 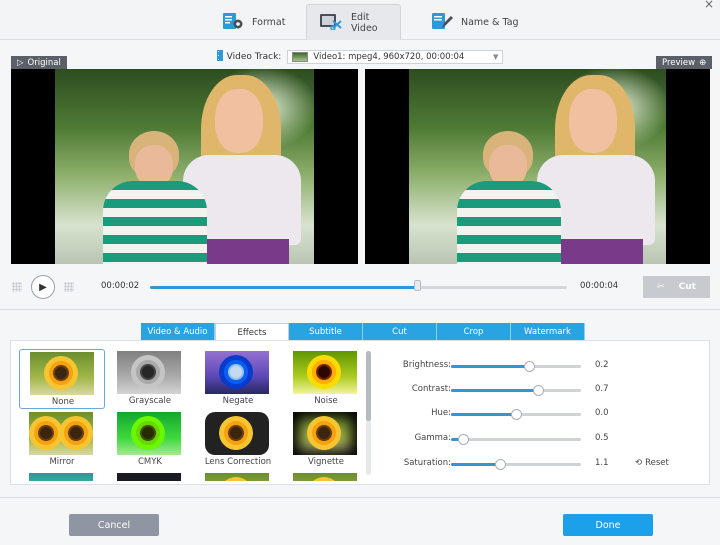 What do you see at coordinates (657, 463) in the screenshot?
I see `reset-label: Reset` at bounding box center [657, 463].